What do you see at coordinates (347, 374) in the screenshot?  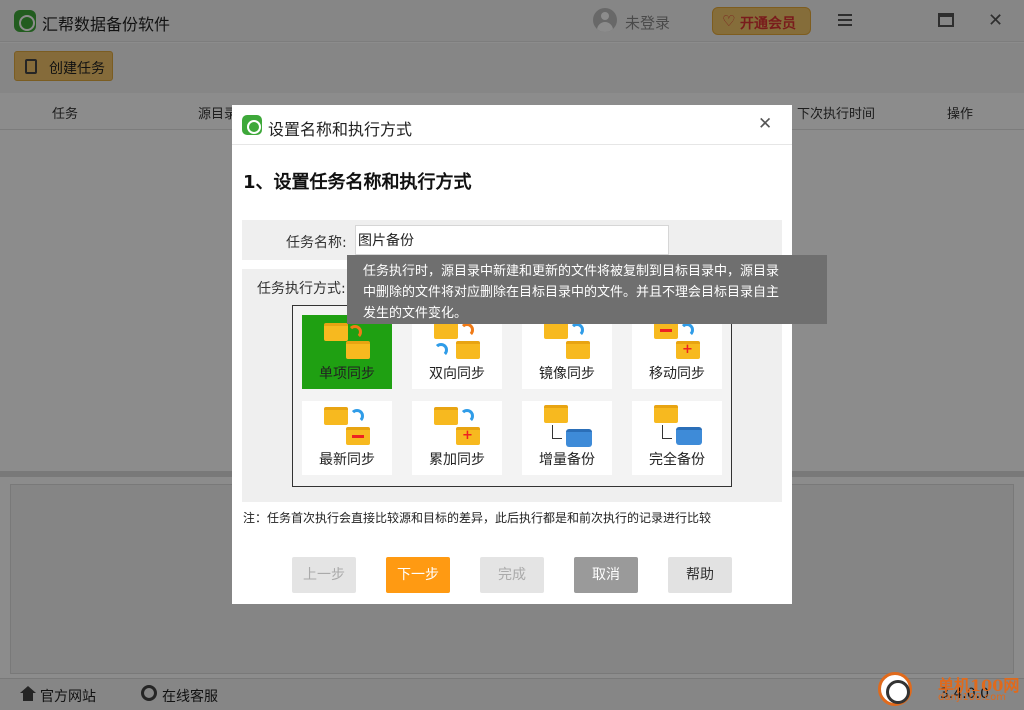 I see `mode-label-text: 单项同步` at bounding box center [347, 374].